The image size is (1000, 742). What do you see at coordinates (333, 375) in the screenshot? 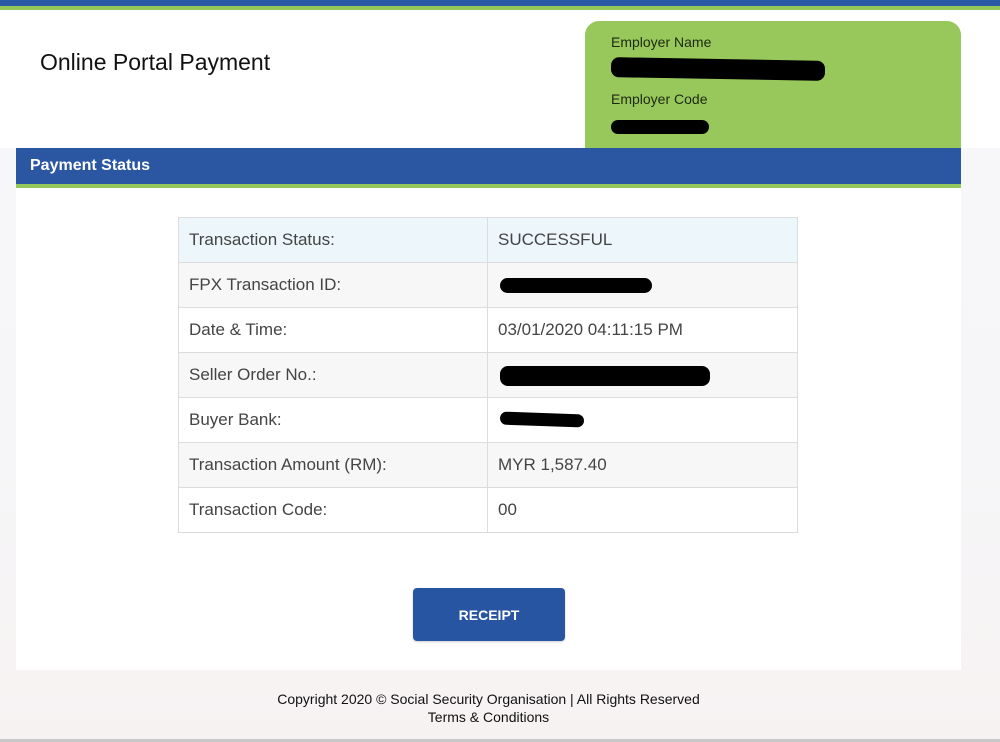
I see `seller-order-label: Seller Order No.:` at bounding box center [333, 375].